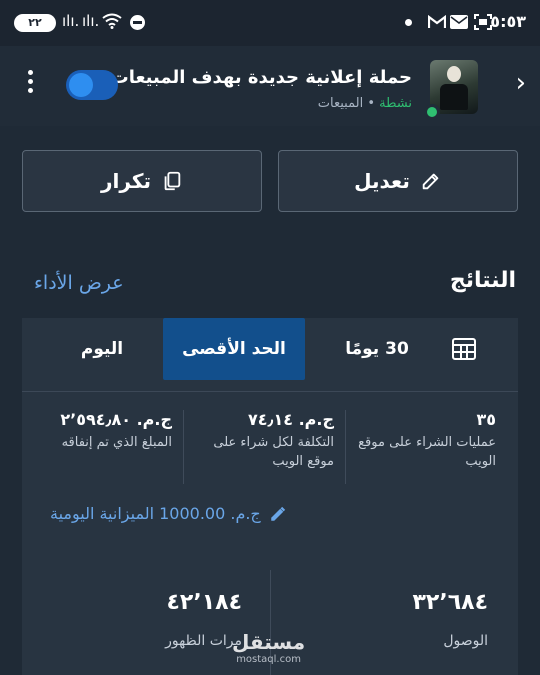 The height and width of the screenshot is (675, 540). What do you see at coordinates (155, 513) in the screenshot?
I see `daily-budget-text: ج.م. 1000.00 الميزانية اليومية` at bounding box center [155, 513].